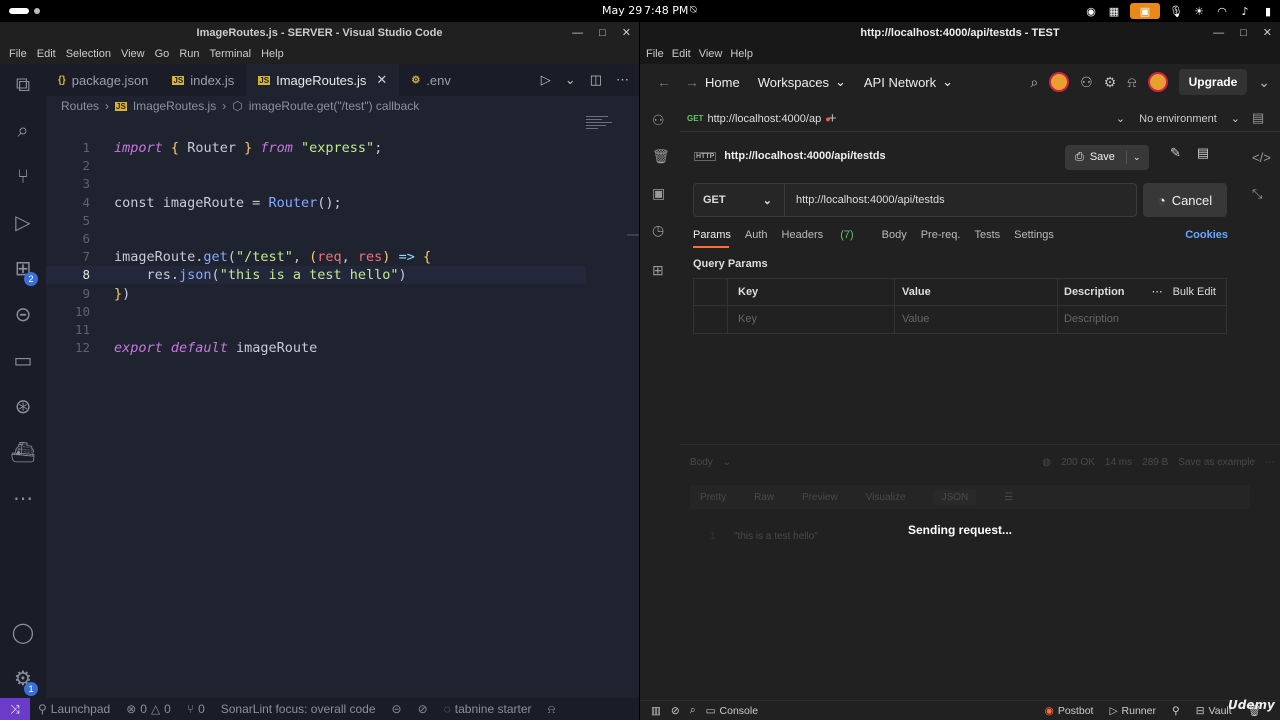  I want to click on cancel-button: ◔ Cancel, so click(1185, 200).